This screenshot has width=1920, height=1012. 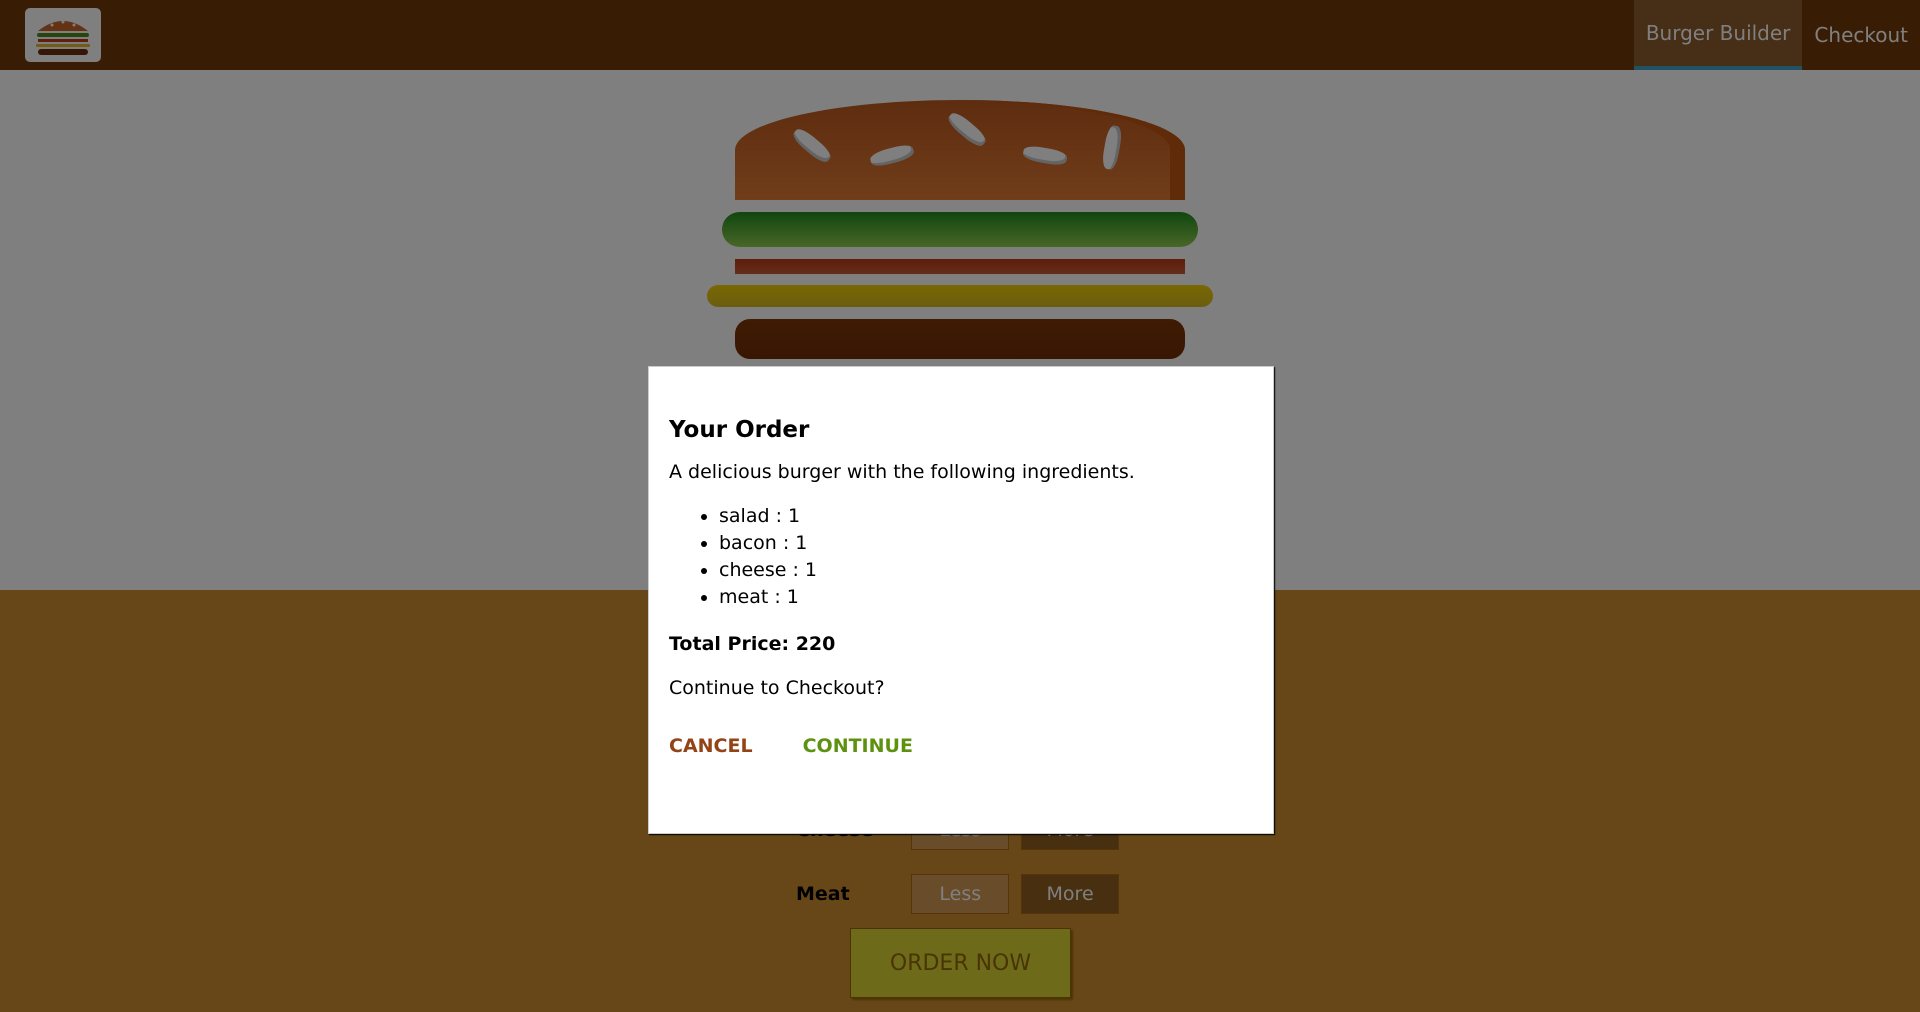 What do you see at coordinates (858, 746) in the screenshot?
I see `continue-button: CONTINUE` at bounding box center [858, 746].